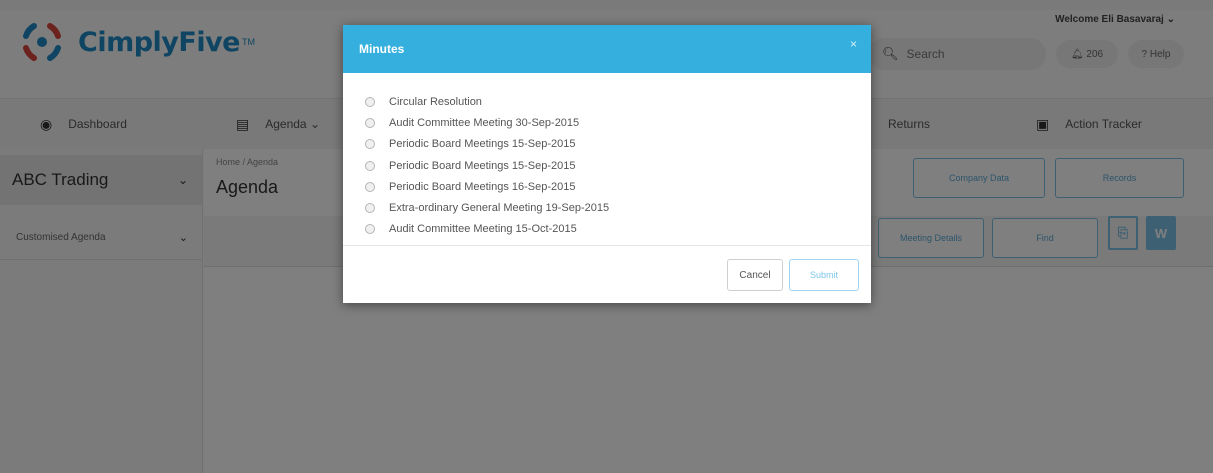 This screenshot has height=473, width=1213. What do you see at coordinates (755, 275) in the screenshot?
I see `cancel-button: Cancel` at bounding box center [755, 275].